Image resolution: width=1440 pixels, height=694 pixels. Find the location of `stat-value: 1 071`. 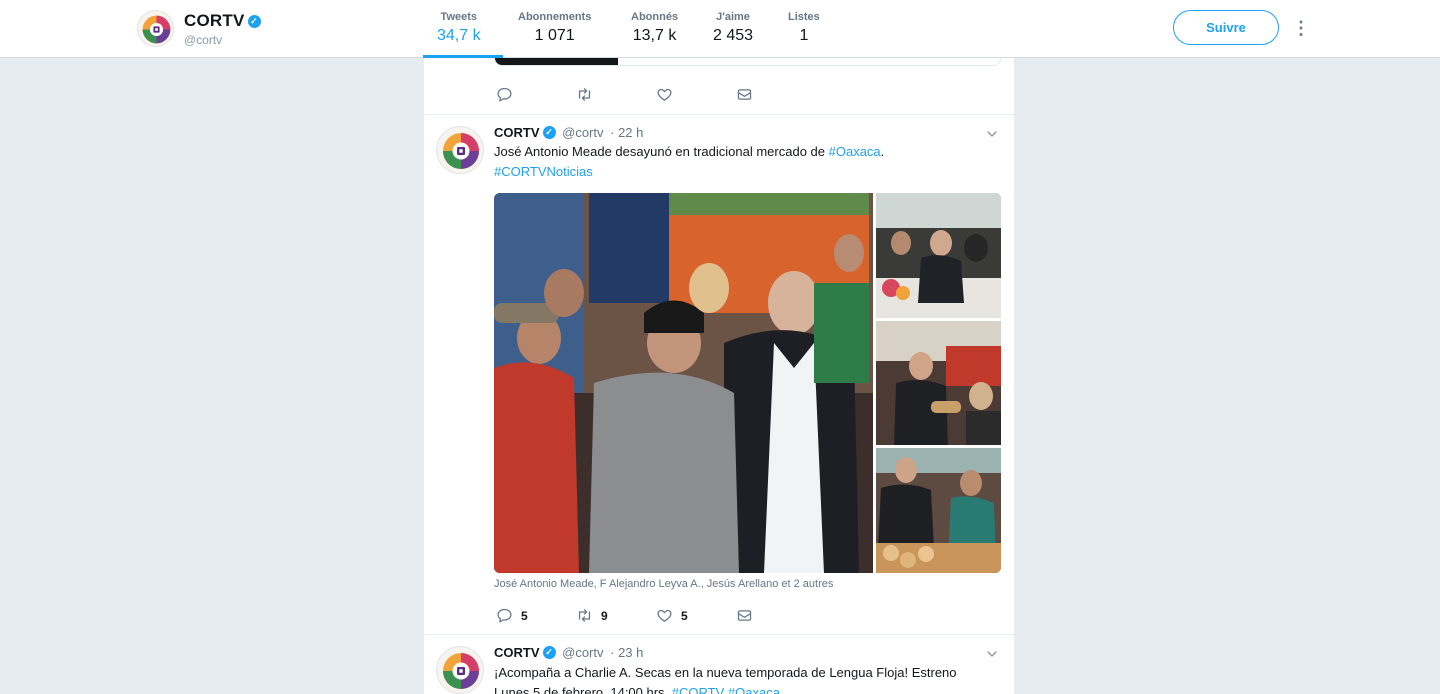

stat-value: 1 071 is located at coordinates (554, 35).